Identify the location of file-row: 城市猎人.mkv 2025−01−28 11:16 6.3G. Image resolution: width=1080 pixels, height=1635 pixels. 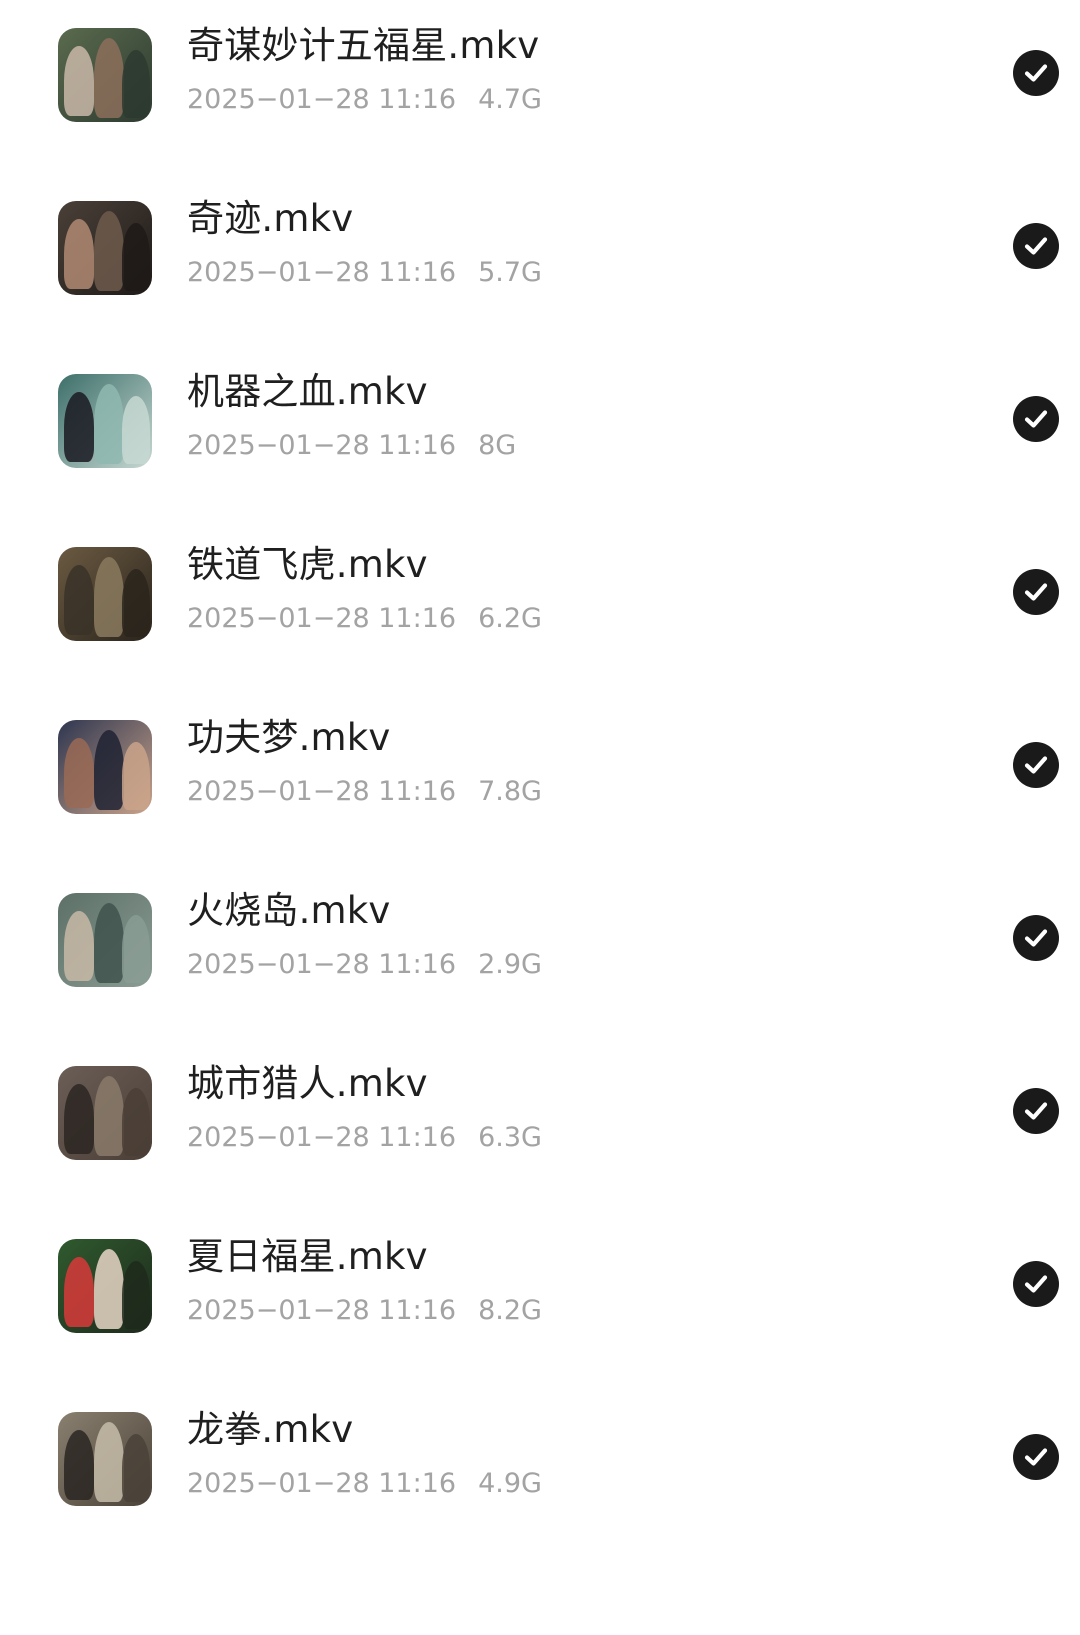
(540, 1129).